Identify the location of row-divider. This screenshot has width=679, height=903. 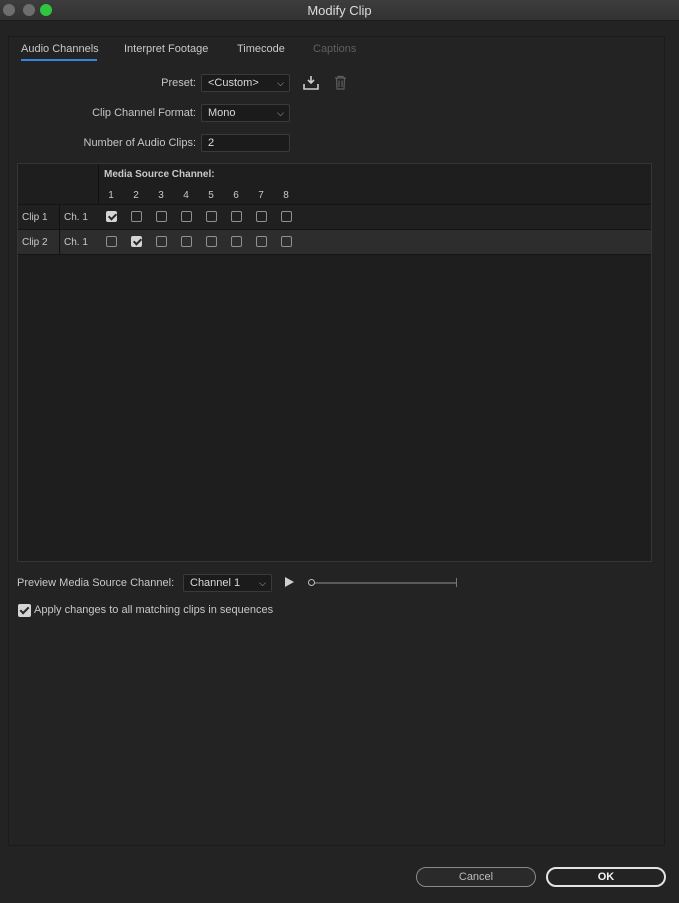
(334, 254).